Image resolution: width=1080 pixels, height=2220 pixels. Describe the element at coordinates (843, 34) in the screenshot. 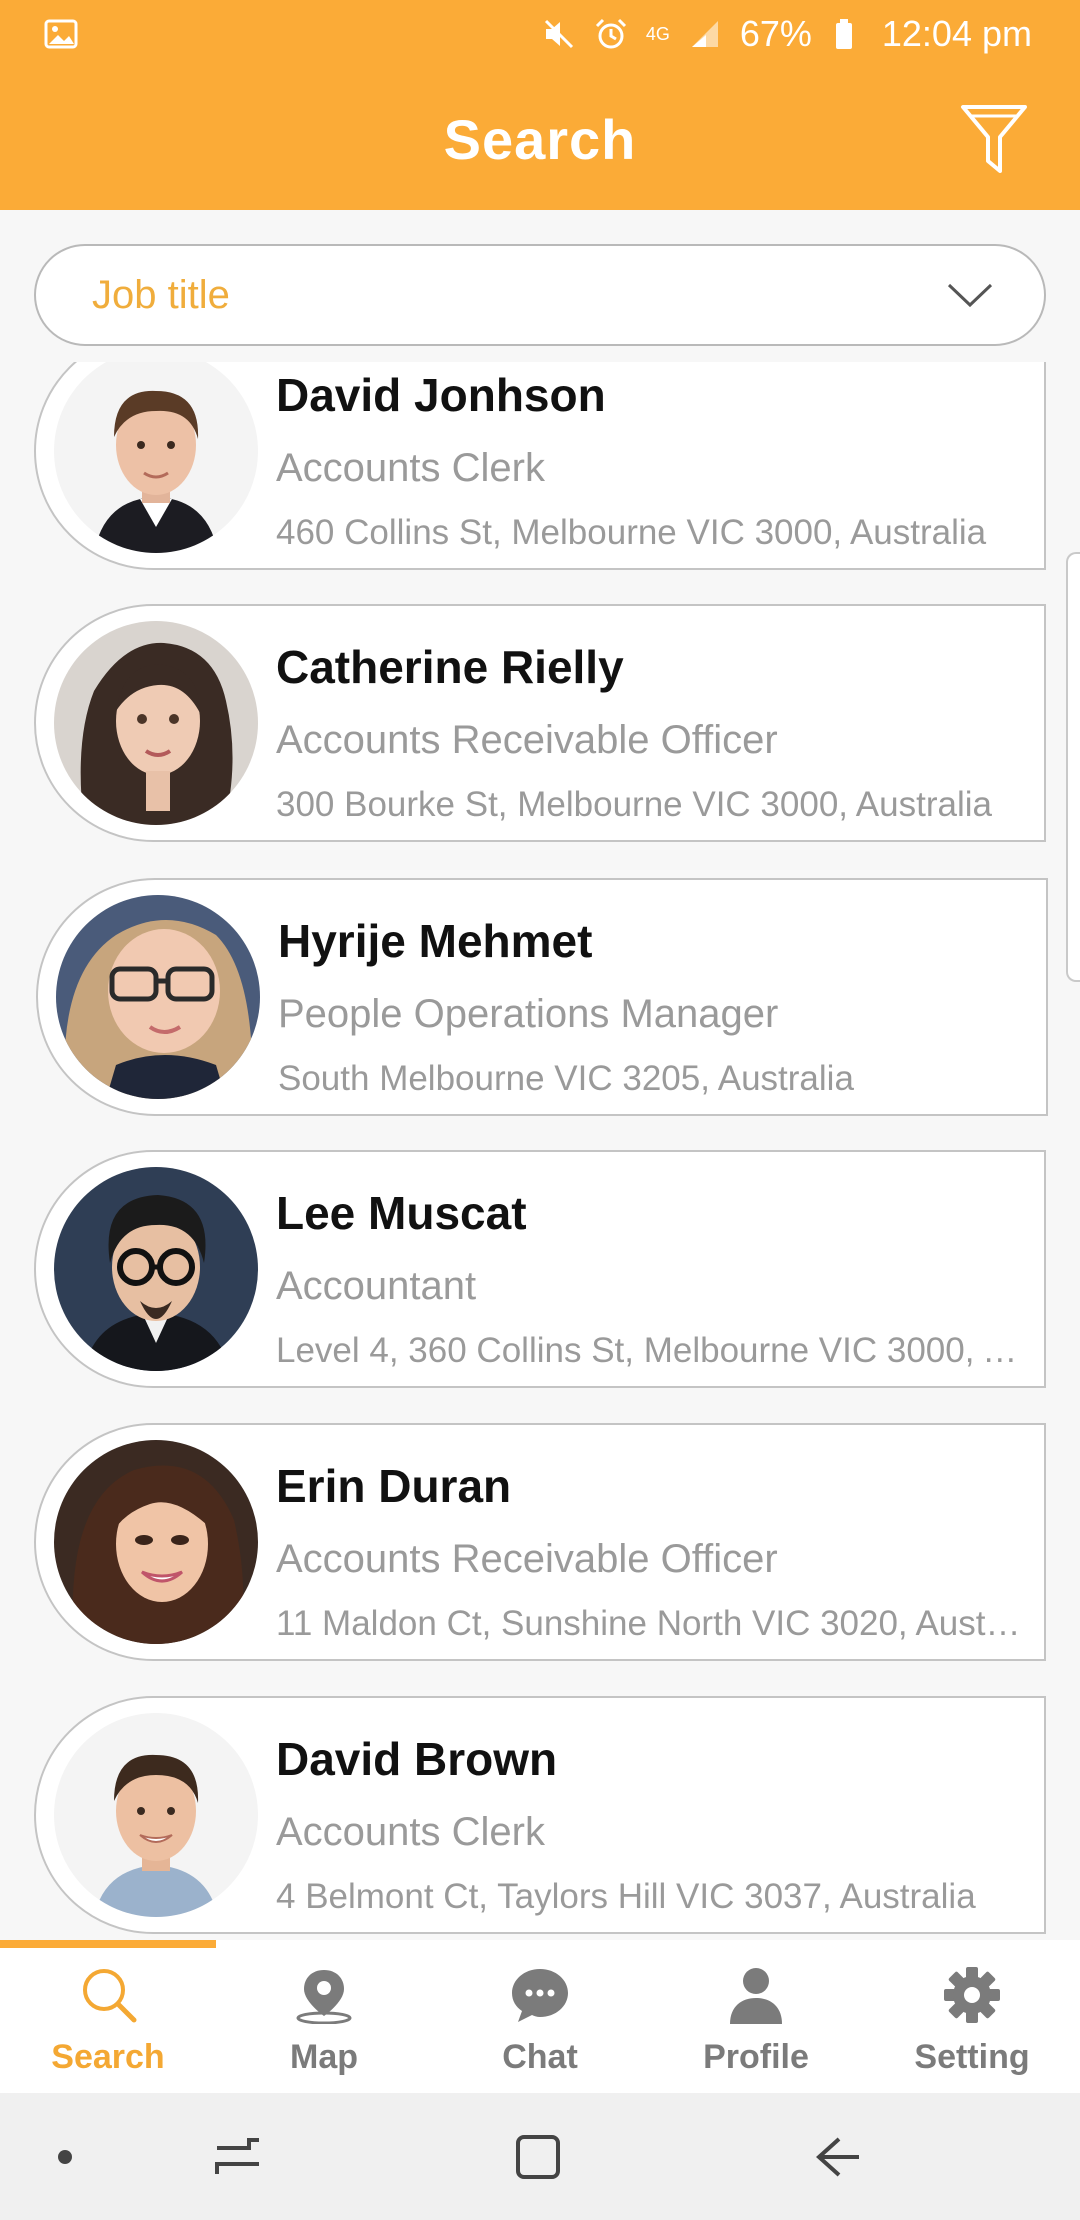

I see `battery-icon` at that location.